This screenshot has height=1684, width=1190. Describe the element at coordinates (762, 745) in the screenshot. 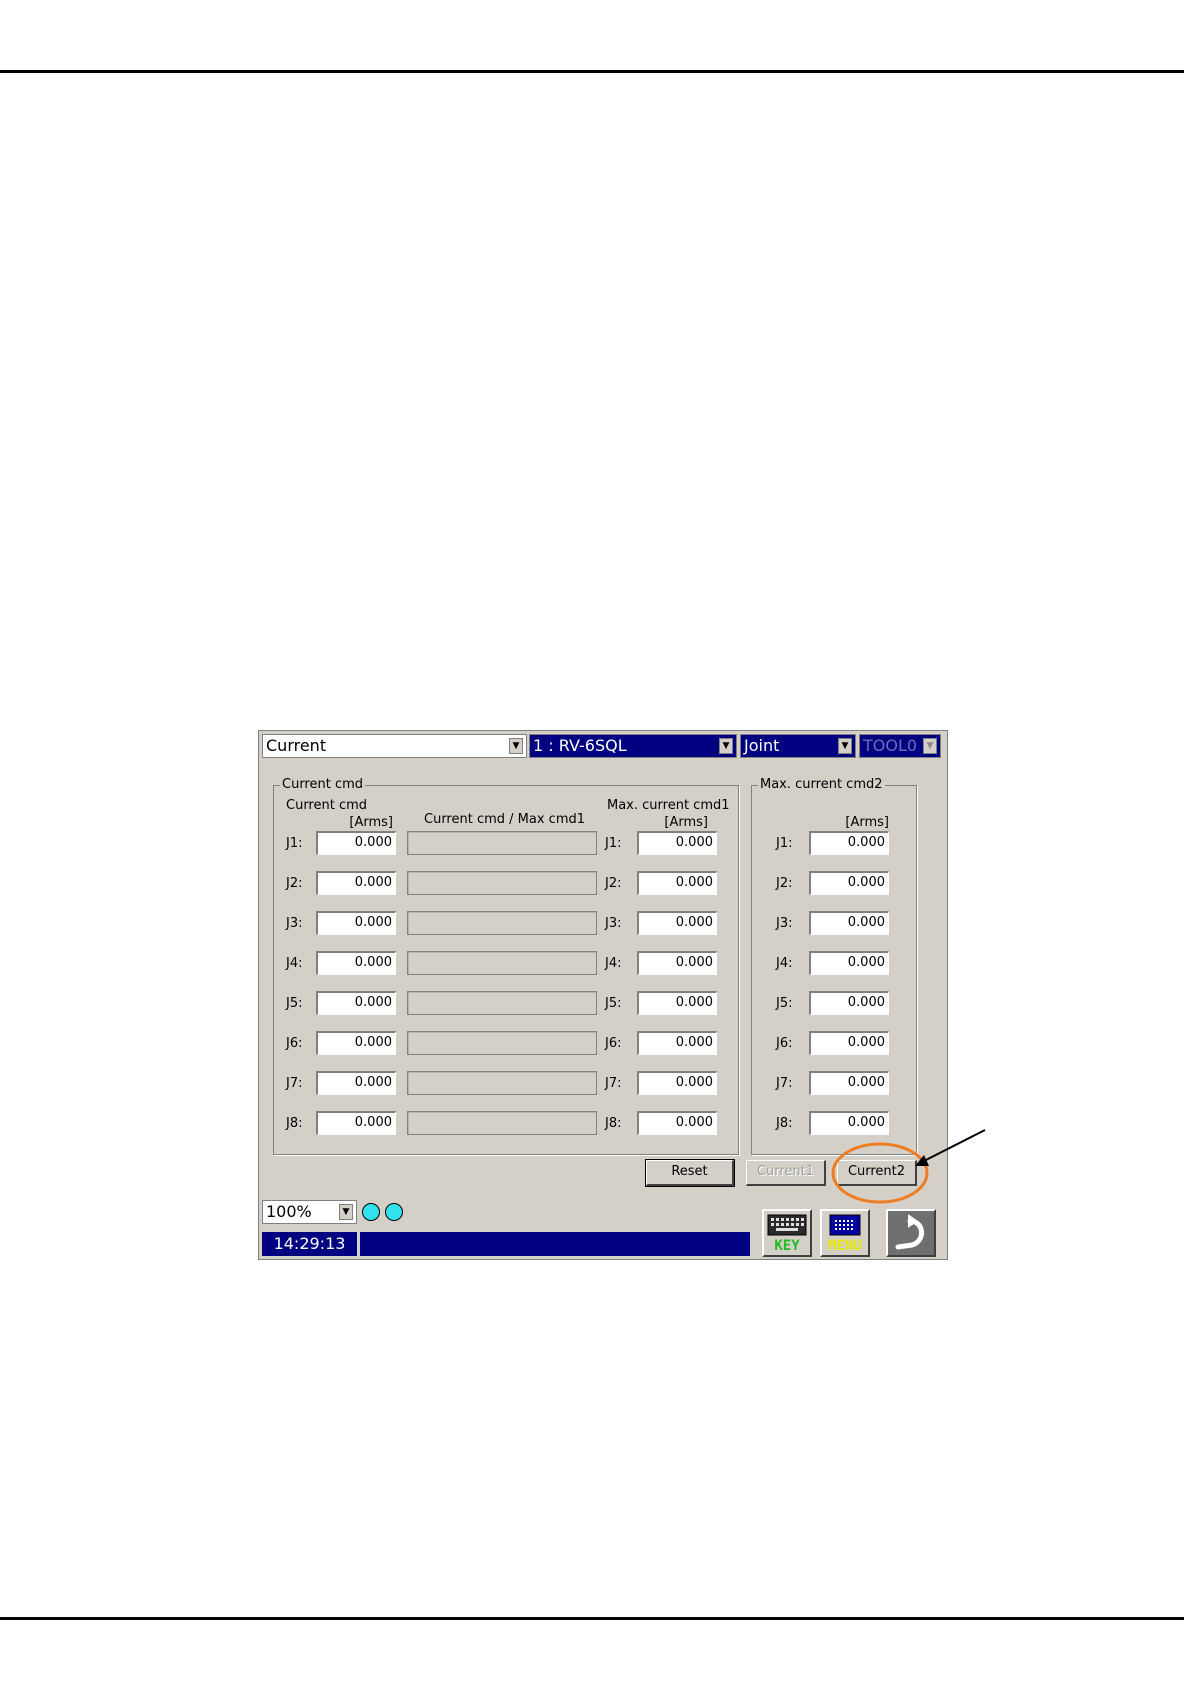

I see `coord-select-value: Joint` at that location.